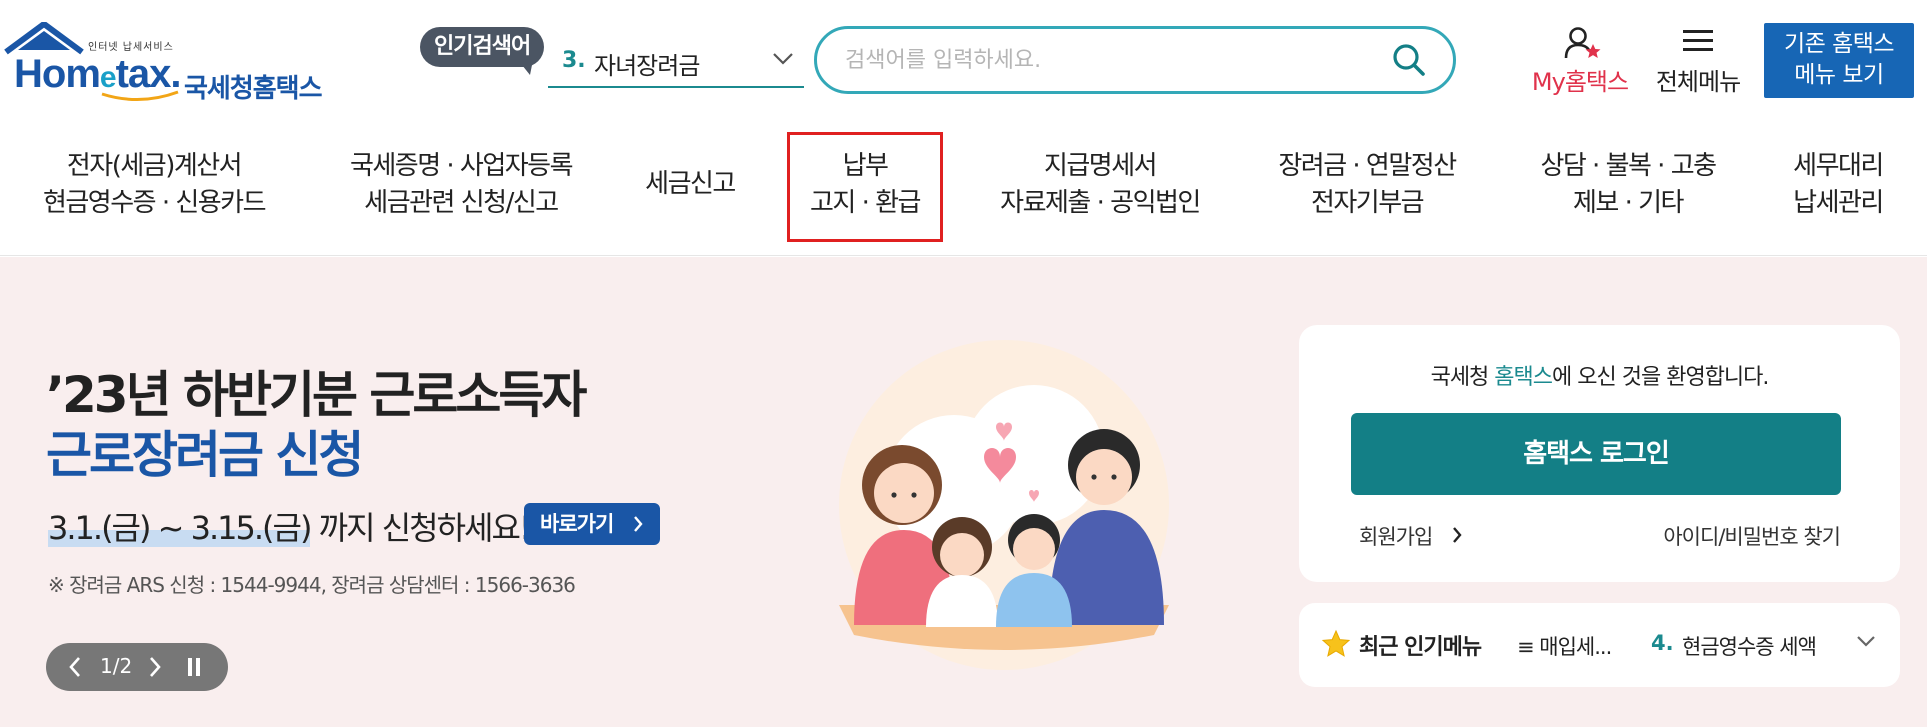 The image size is (1927, 727). Describe the element at coordinates (1838, 185) in the screenshot. I see `nav-item-tax-agent: 세무대리 납세관리` at that location.